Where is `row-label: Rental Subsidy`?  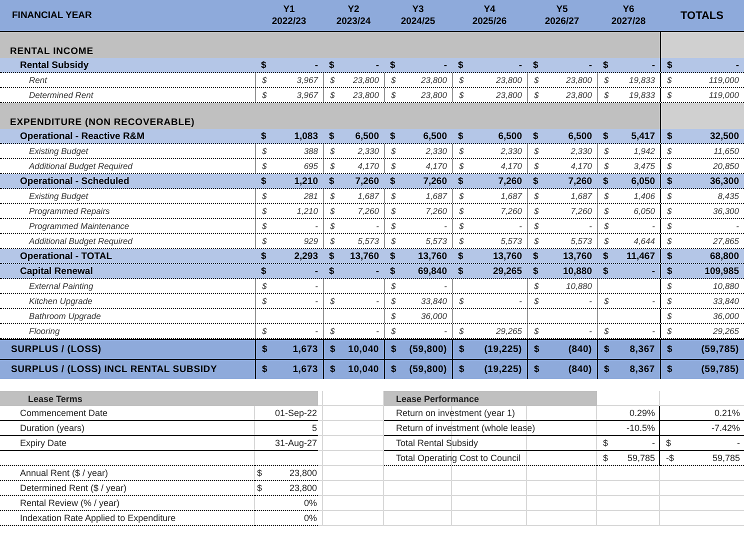 row-label: Rental Subsidy is located at coordinates (54, 65).